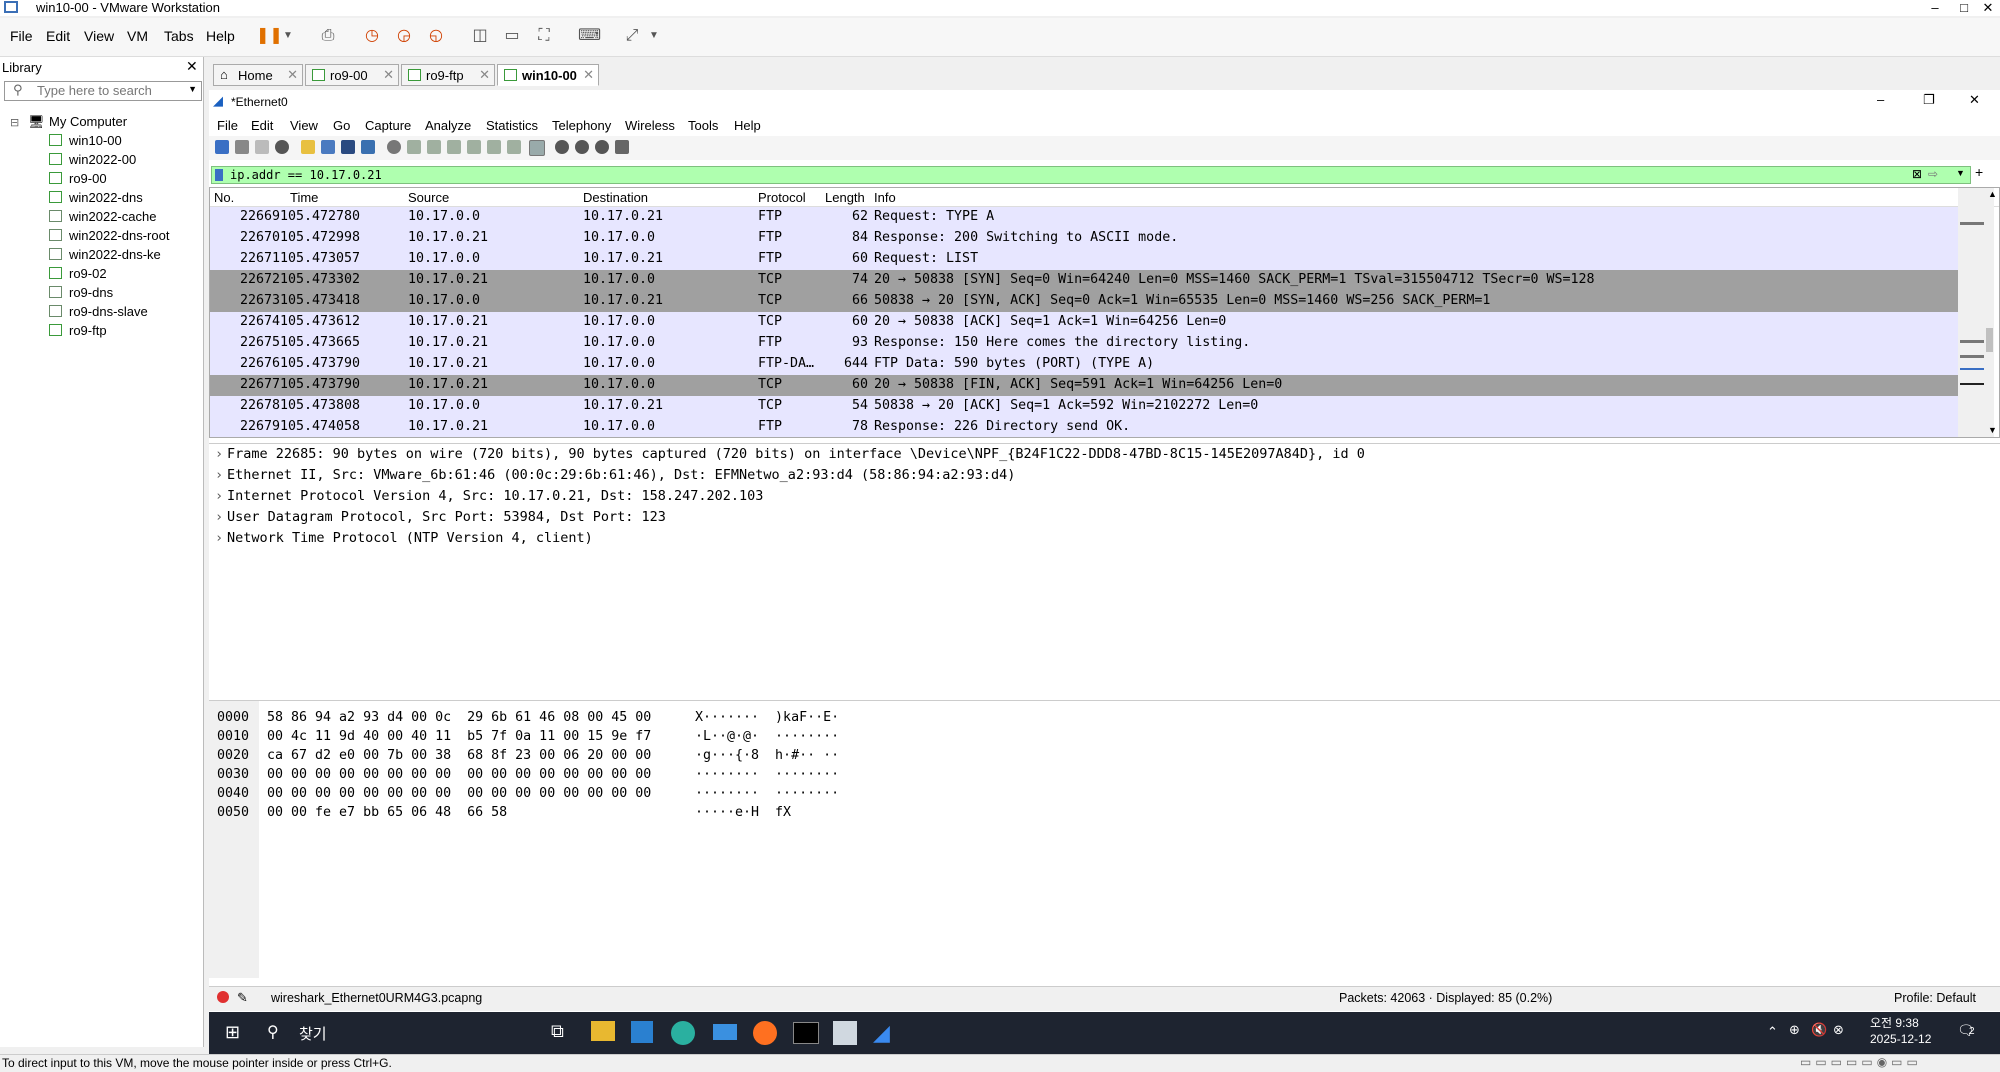 The width and height of the screenshot is (2000, 1072). What do you see at coordinates (262, 147) in the screenshot?
I see `restart-capture-icon` at bounding box center [262, 147].